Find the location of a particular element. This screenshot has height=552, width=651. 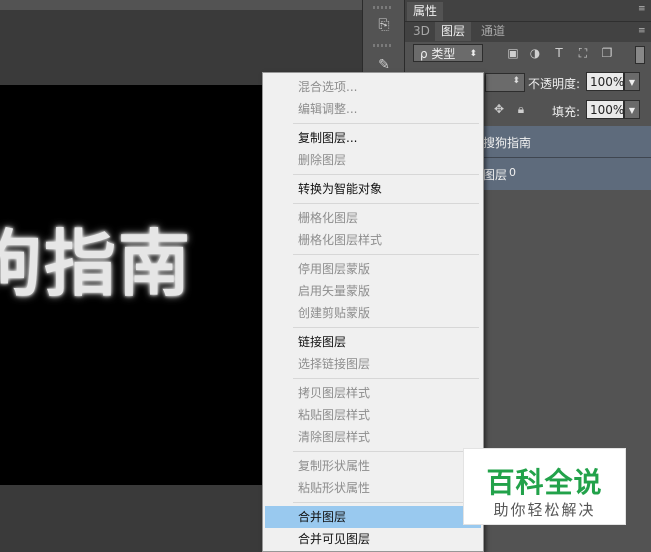

menu-item: 拷贝图层样式 is located at coordinates (373, 393).